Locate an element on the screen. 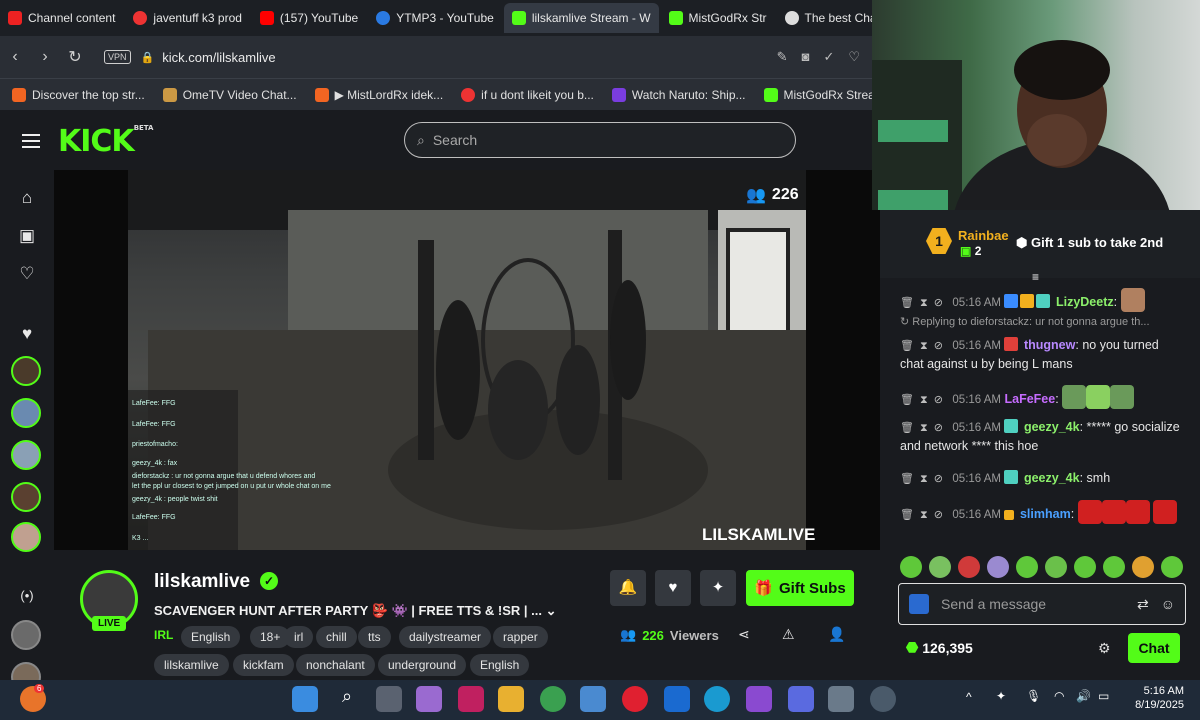 This screenshot has height=720, width=1200. report-icon: ⚠ is located at coordinates (788, 634).